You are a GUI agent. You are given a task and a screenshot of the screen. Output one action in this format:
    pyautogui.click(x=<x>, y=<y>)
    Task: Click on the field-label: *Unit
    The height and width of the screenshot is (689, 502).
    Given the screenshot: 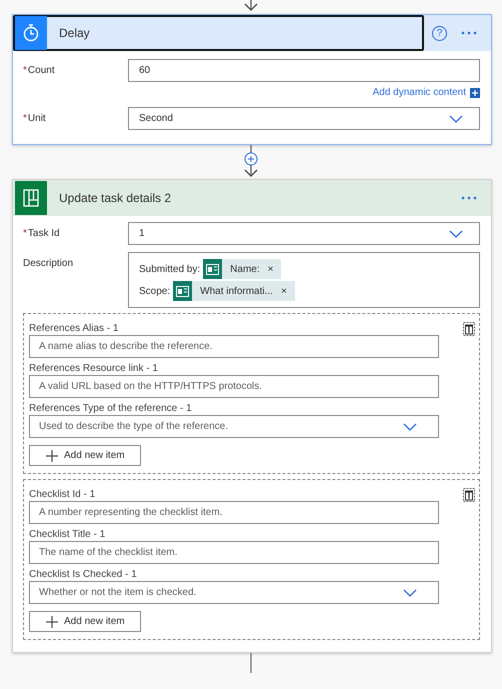 What is the action you would take?
    pyautogui.click(x=35, y=119)
    